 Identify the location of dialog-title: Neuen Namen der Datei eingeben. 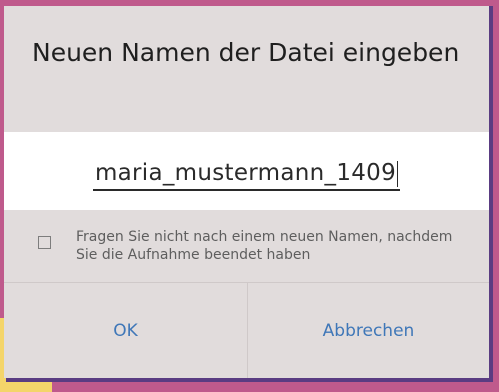
(246, 52).